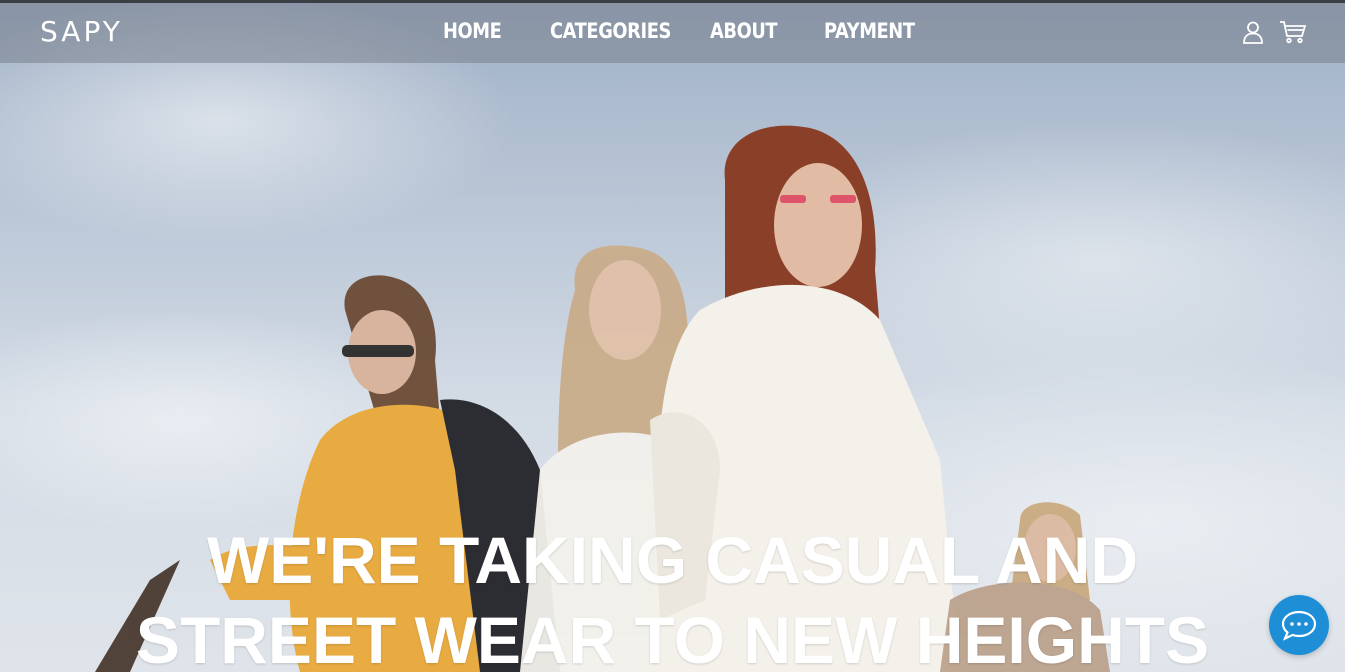  I want to click on nav-link-about: ABOUT, so click(744, 31).